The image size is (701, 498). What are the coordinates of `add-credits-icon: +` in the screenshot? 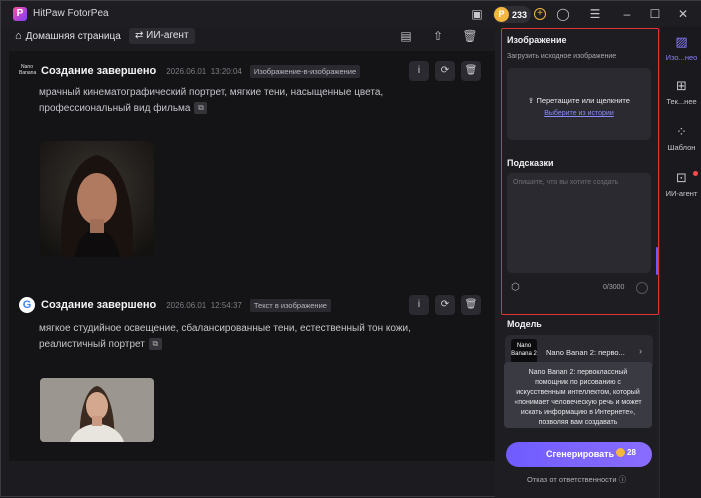 It's located at (540, 14).